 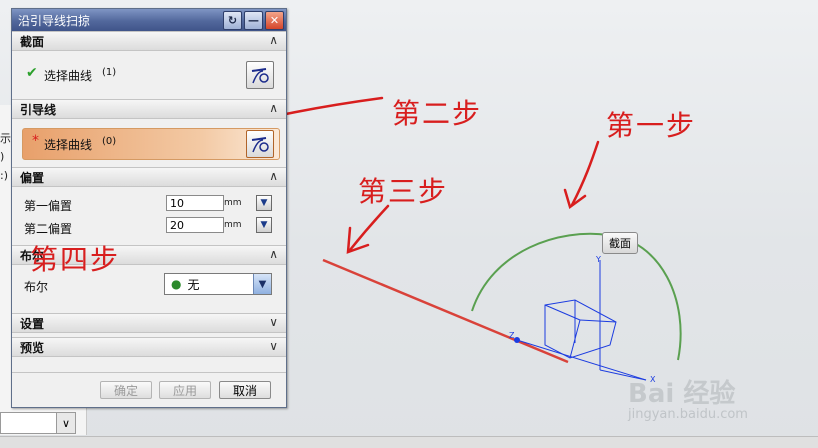 I want to click on first-offset-input: 10, so click(x=195, y=203).